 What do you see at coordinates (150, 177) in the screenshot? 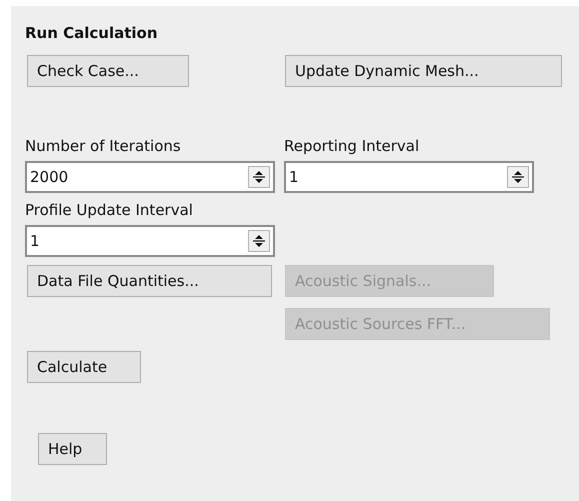
I see `number-spinner-field: 2000` at bounding box center [150, 177].